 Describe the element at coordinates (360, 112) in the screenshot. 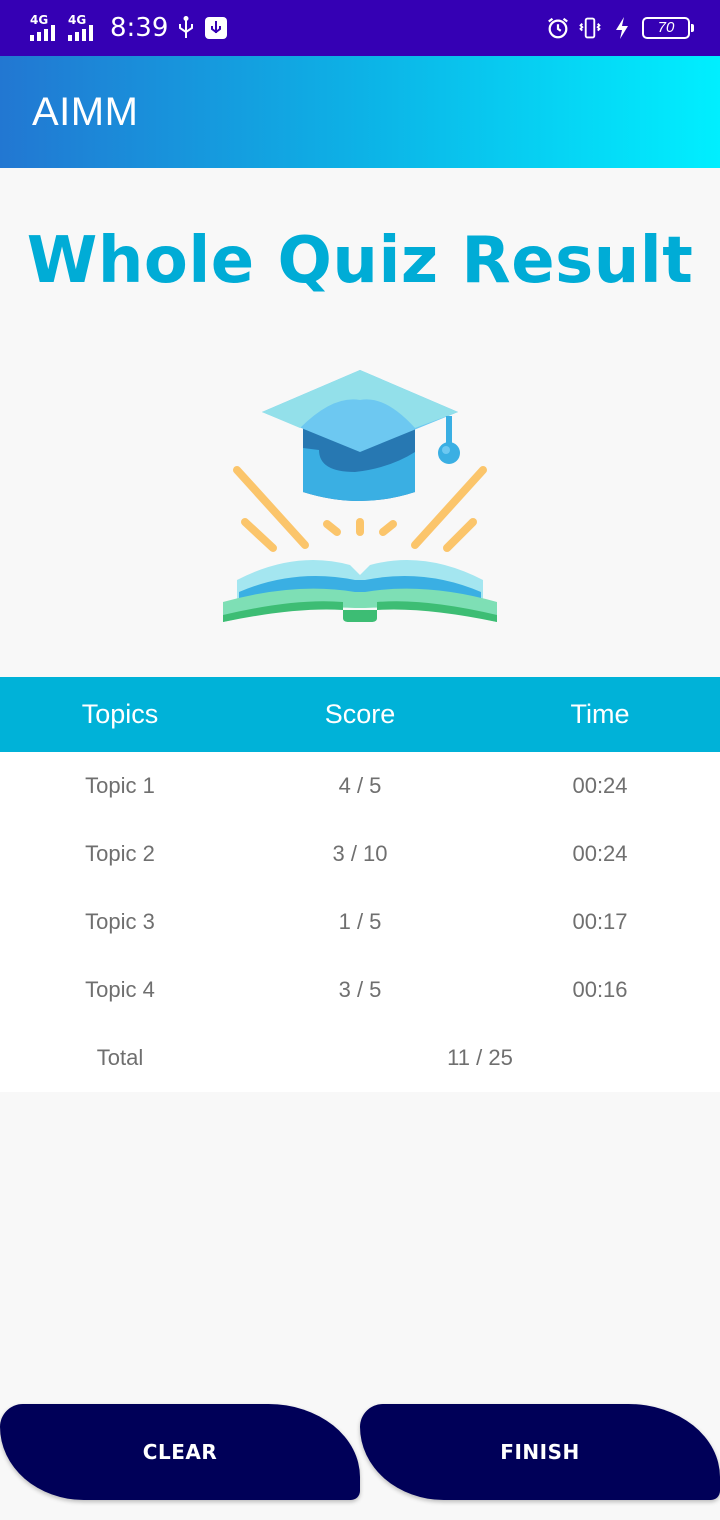

I see `app-bar: AIMM` at that location.